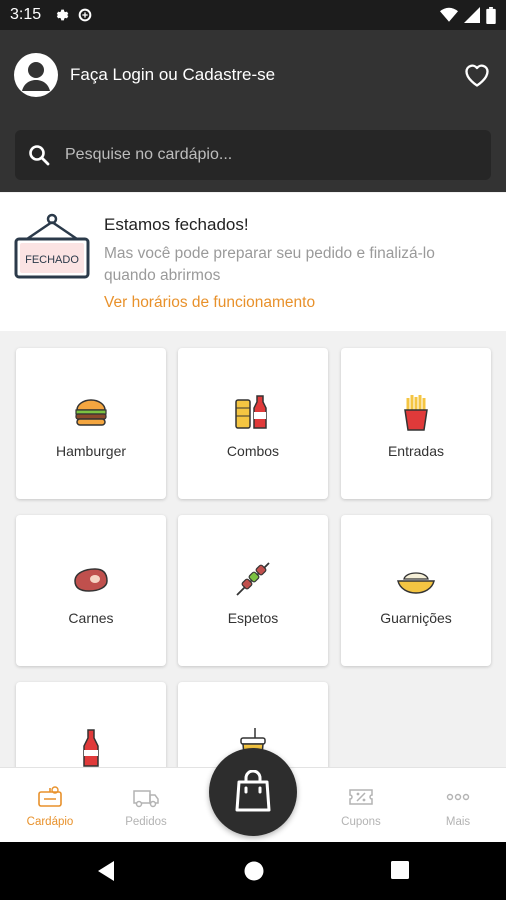  Describe the element at coordinates (253, 15) in the screenshot. I see `status-bar: 3:15` at that location.